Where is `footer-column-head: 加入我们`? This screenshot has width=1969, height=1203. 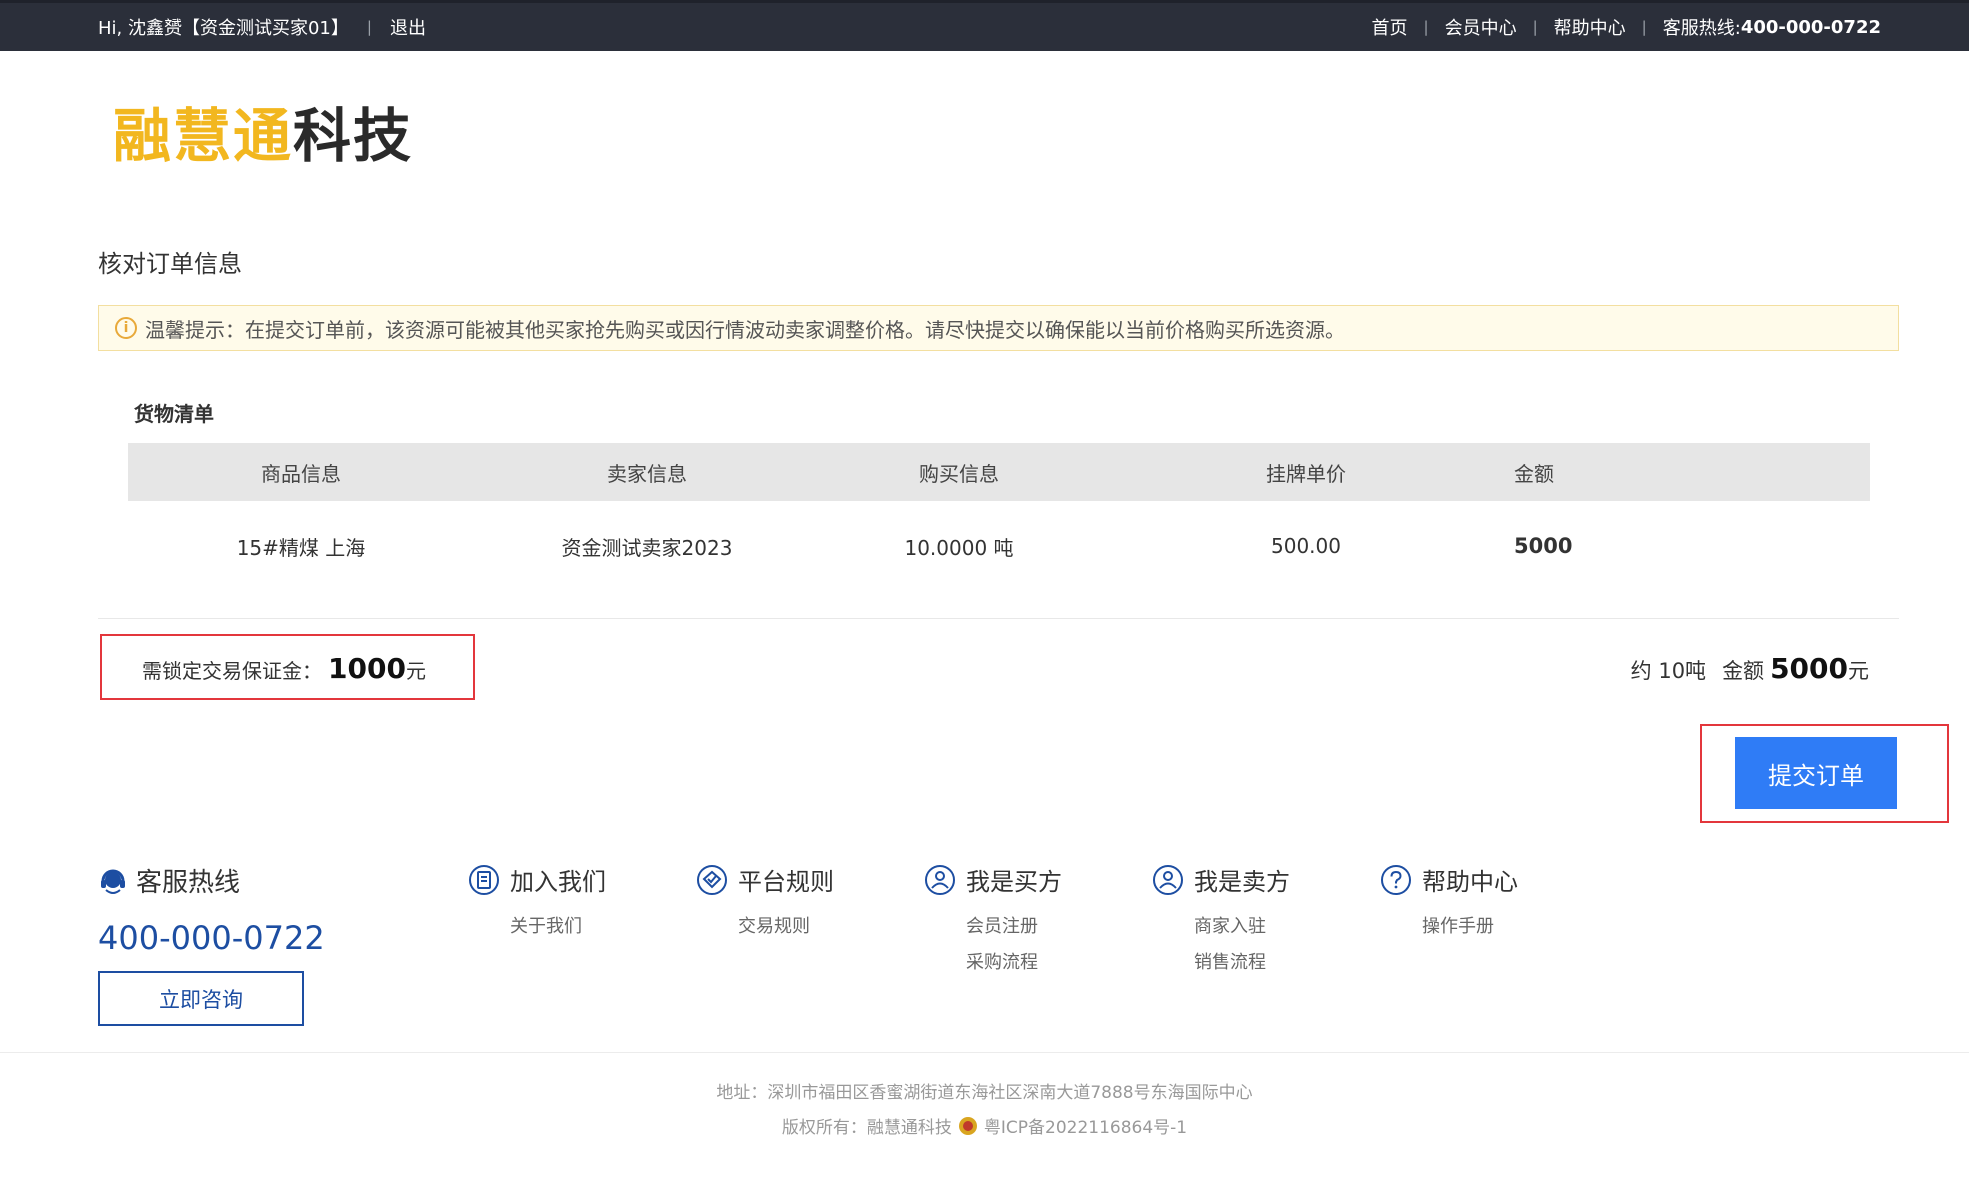
footer-column-head: 加入我们 is located at coordinates (537, 879).